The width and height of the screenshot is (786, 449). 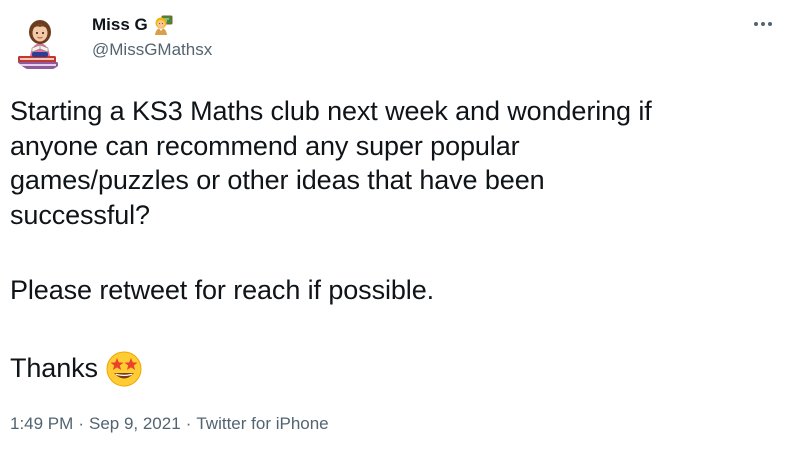 I want to click on tweet-line: successful?, so click(x=80, y=214).